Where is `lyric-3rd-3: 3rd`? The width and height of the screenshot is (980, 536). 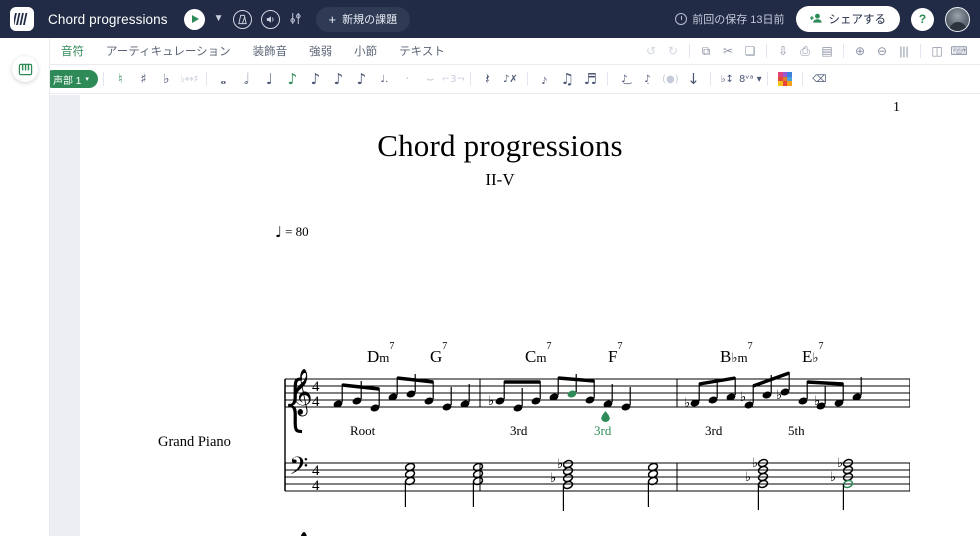 lyric-3rd-3: 3rd is located at coordinates (713, 431).